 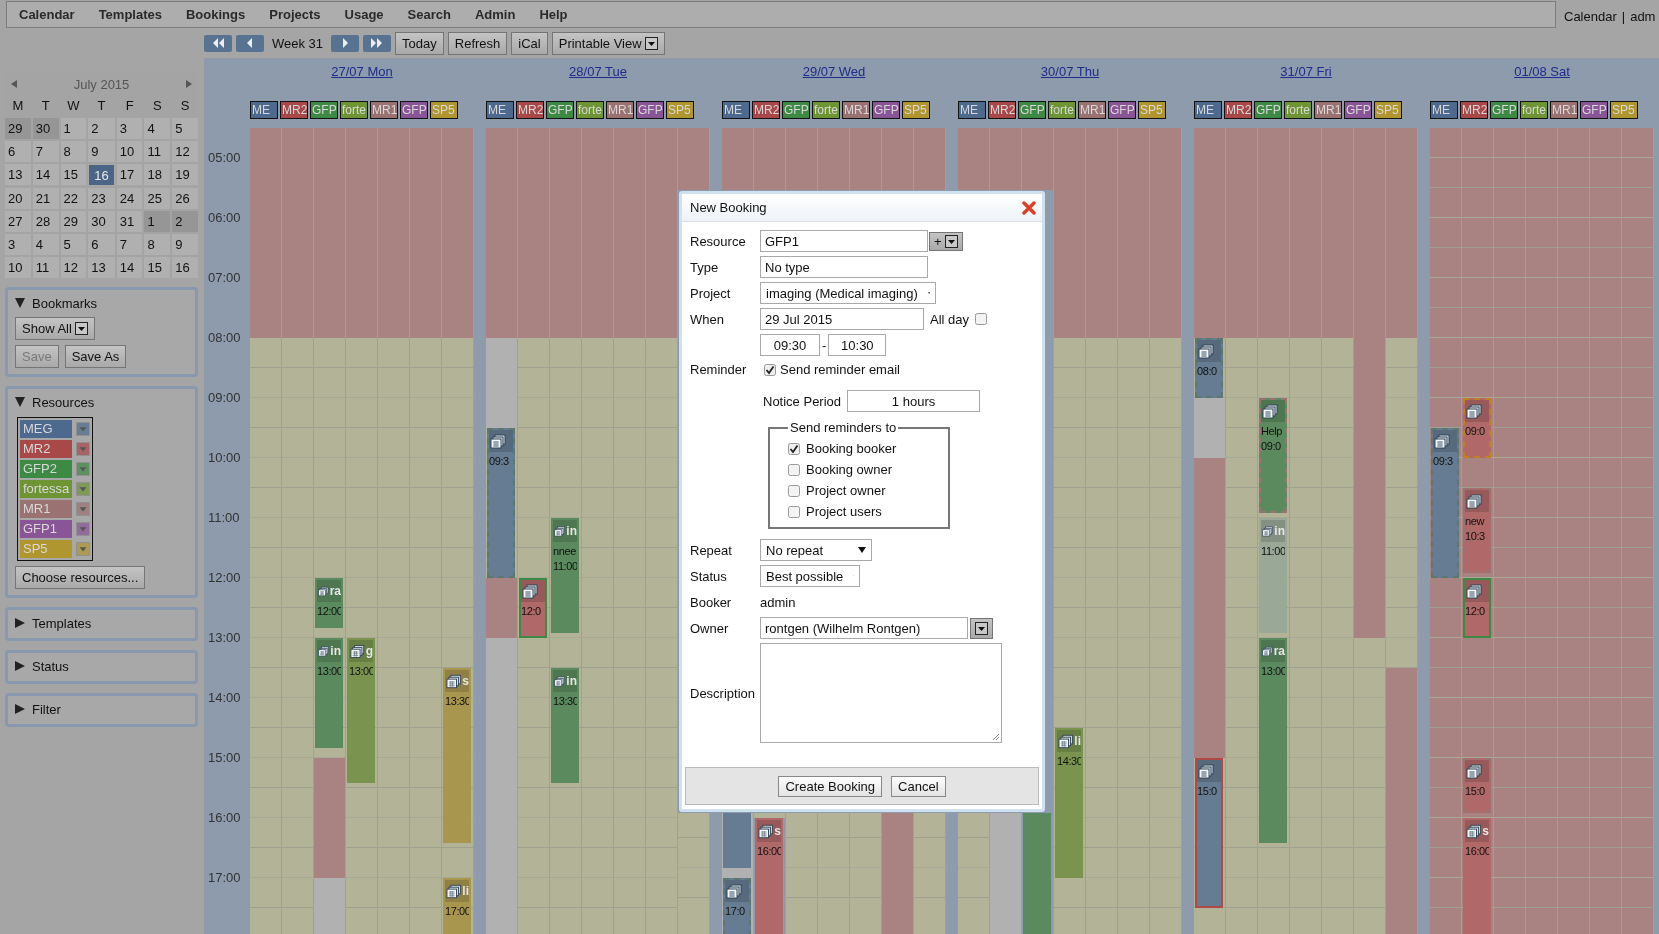 I want to click on booking-note: new, so click(x=1475, y=521).